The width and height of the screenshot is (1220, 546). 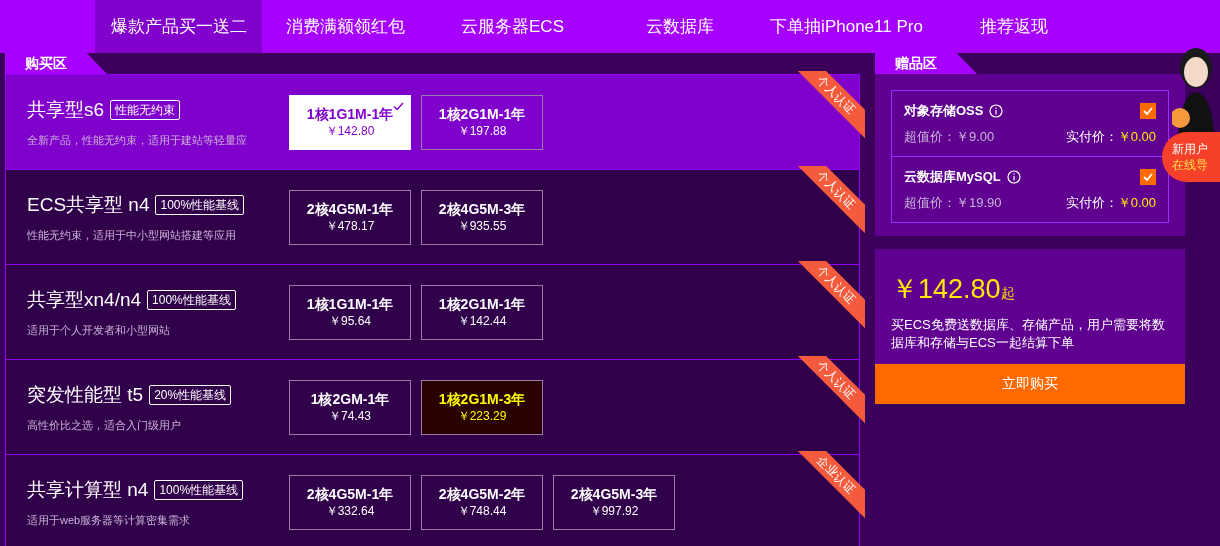 What do you see at coordinates (482, 217) in the screenshot?
I see `plan-option: 2核4G5M-3年 ￥935.55` at bounding box center [482, 217].